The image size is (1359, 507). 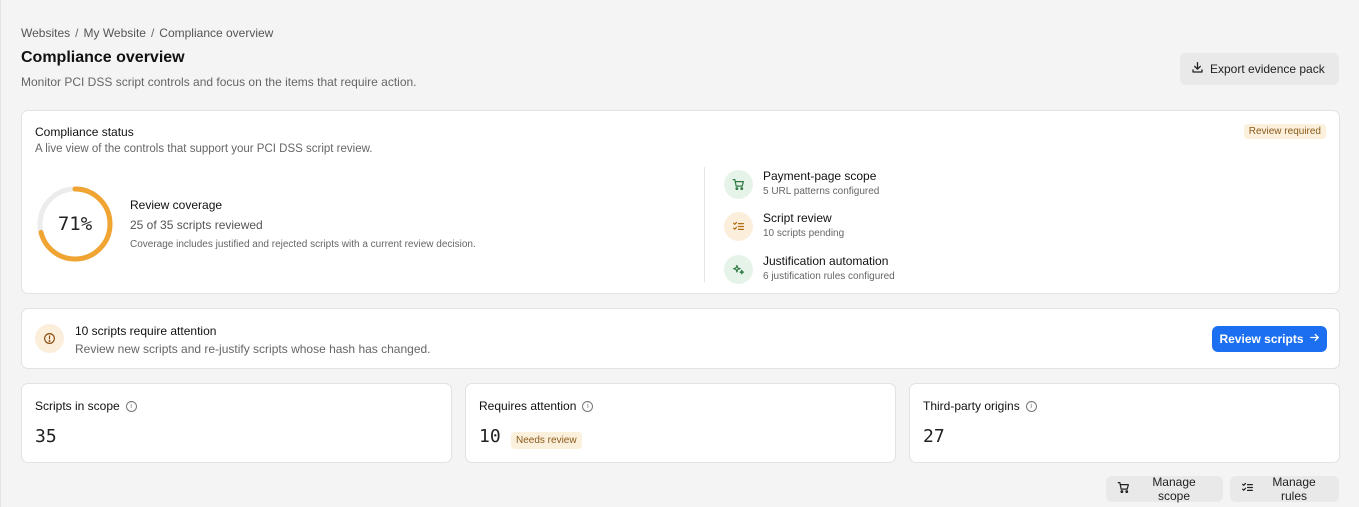 What do you see at coordinates (826, 261) in the screenshot?
I see `control-title: Justification automation` at bounding box center [826, 261].